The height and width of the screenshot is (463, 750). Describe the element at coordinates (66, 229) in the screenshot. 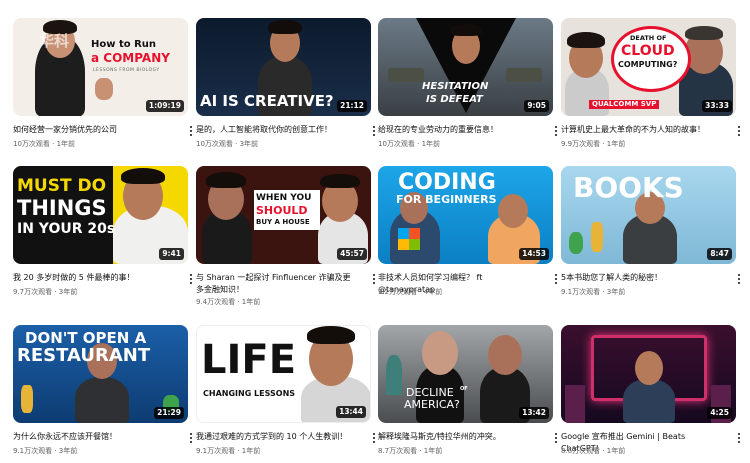

I see `thumb-text: IN YOUR 20s` at that location.